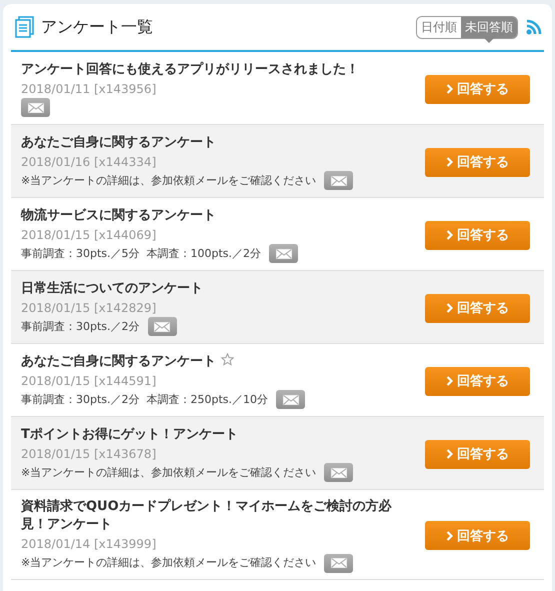 This screenshot has height=591, width=555. I want to click on panel-title: アンケート一覧, so click(97, 27).